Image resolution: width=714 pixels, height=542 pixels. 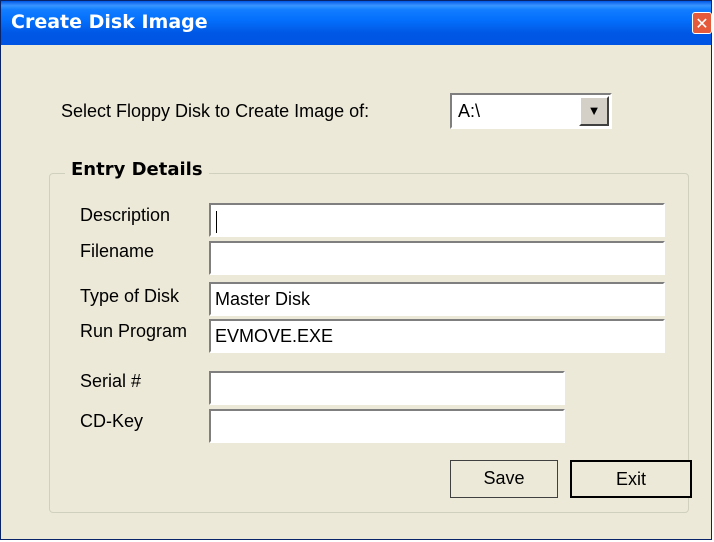 I want to click on title-bar: Create Disk Image ✕, so click(x=356, y=23).